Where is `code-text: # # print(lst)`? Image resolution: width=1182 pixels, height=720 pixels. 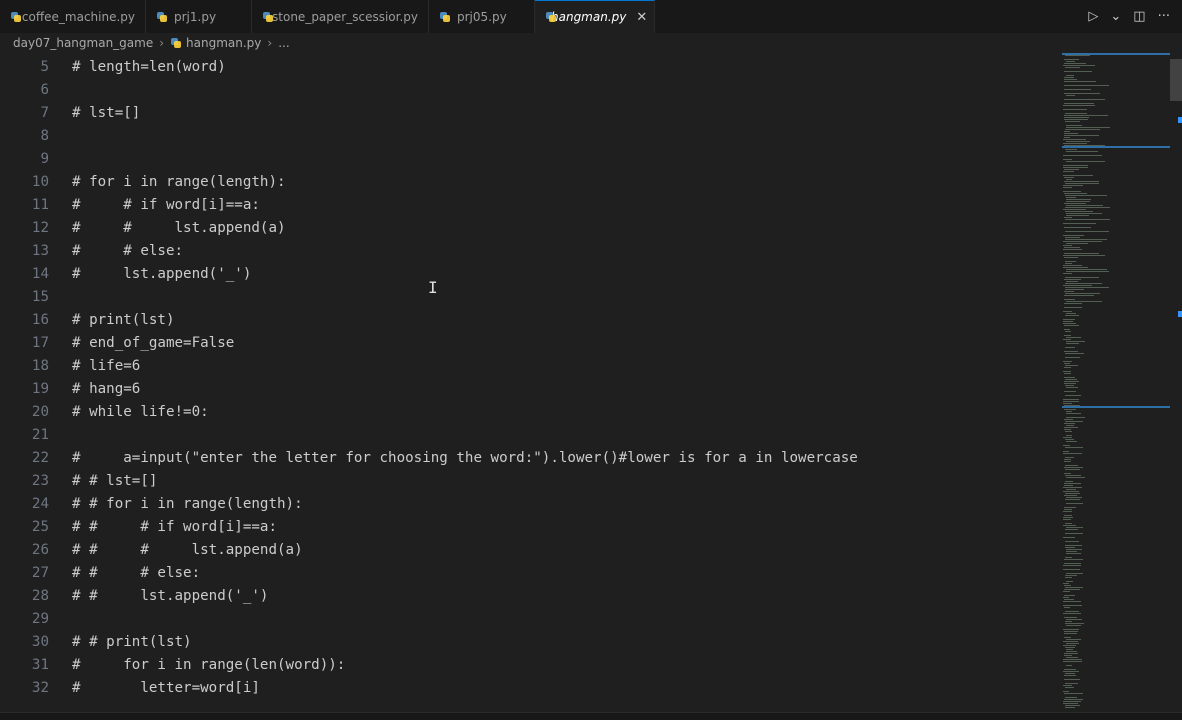
code-text: # # print(lst) is located at coordinates (132, 642).